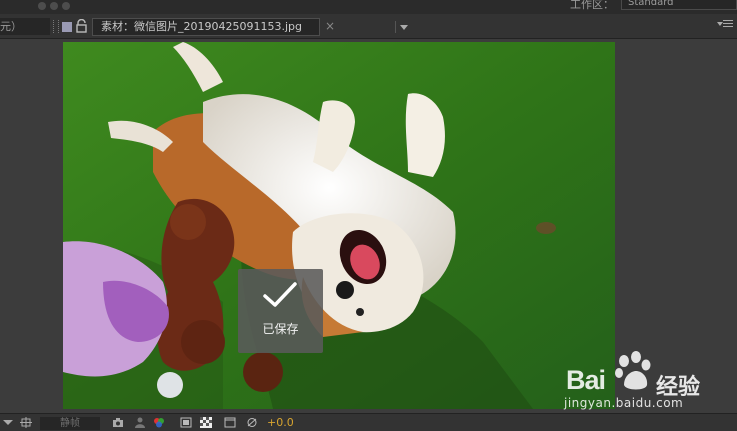 Image resolution: width=737 pixels, height=431 pixels. I want to click on viewer-bottom-toolbar: 静帧 +0.0, so click(368, 422).